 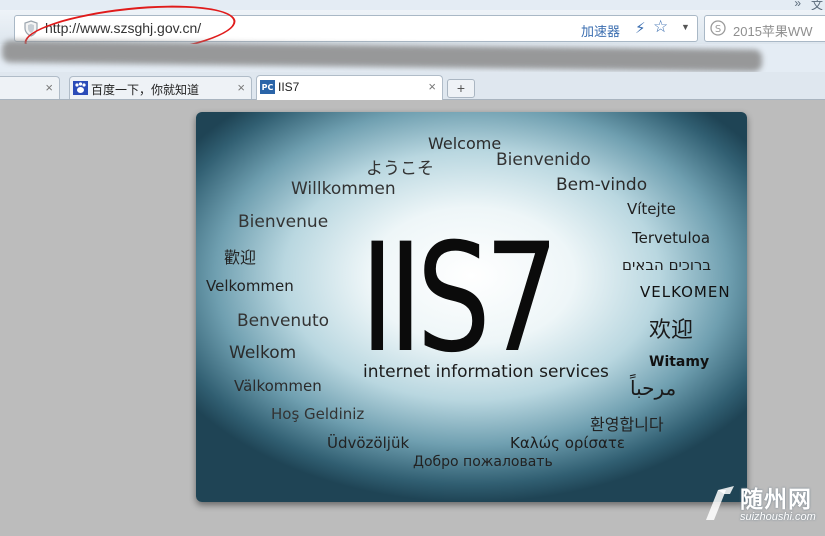 I want to click on greeting: Добро пожаловать, so click(x=483, y=462).